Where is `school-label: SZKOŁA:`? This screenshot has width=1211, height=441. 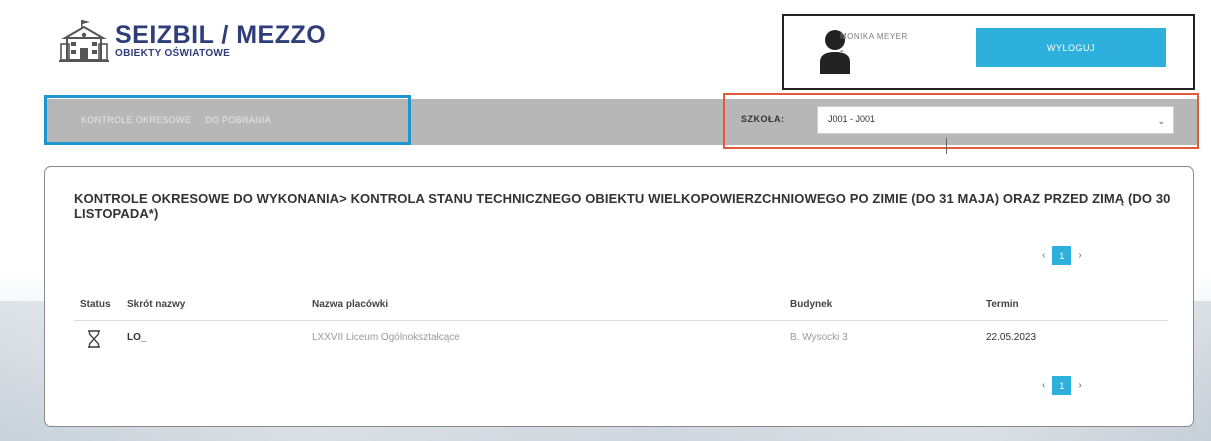 school-label: SZKOŁA: is located at coordinates (763, 119).